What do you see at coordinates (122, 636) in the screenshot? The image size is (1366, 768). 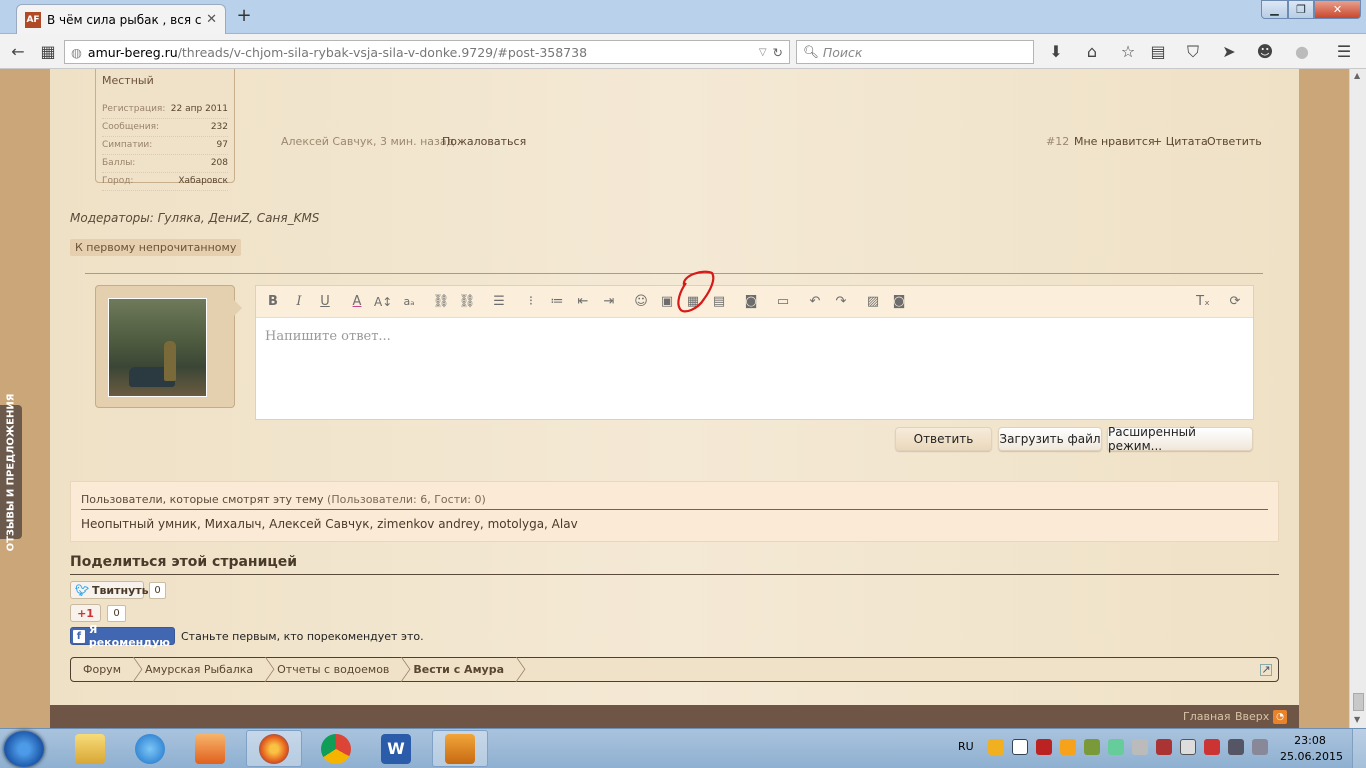 I see `fb-recommend-button: f Я рекомендую` at bounding box center [122, 636].